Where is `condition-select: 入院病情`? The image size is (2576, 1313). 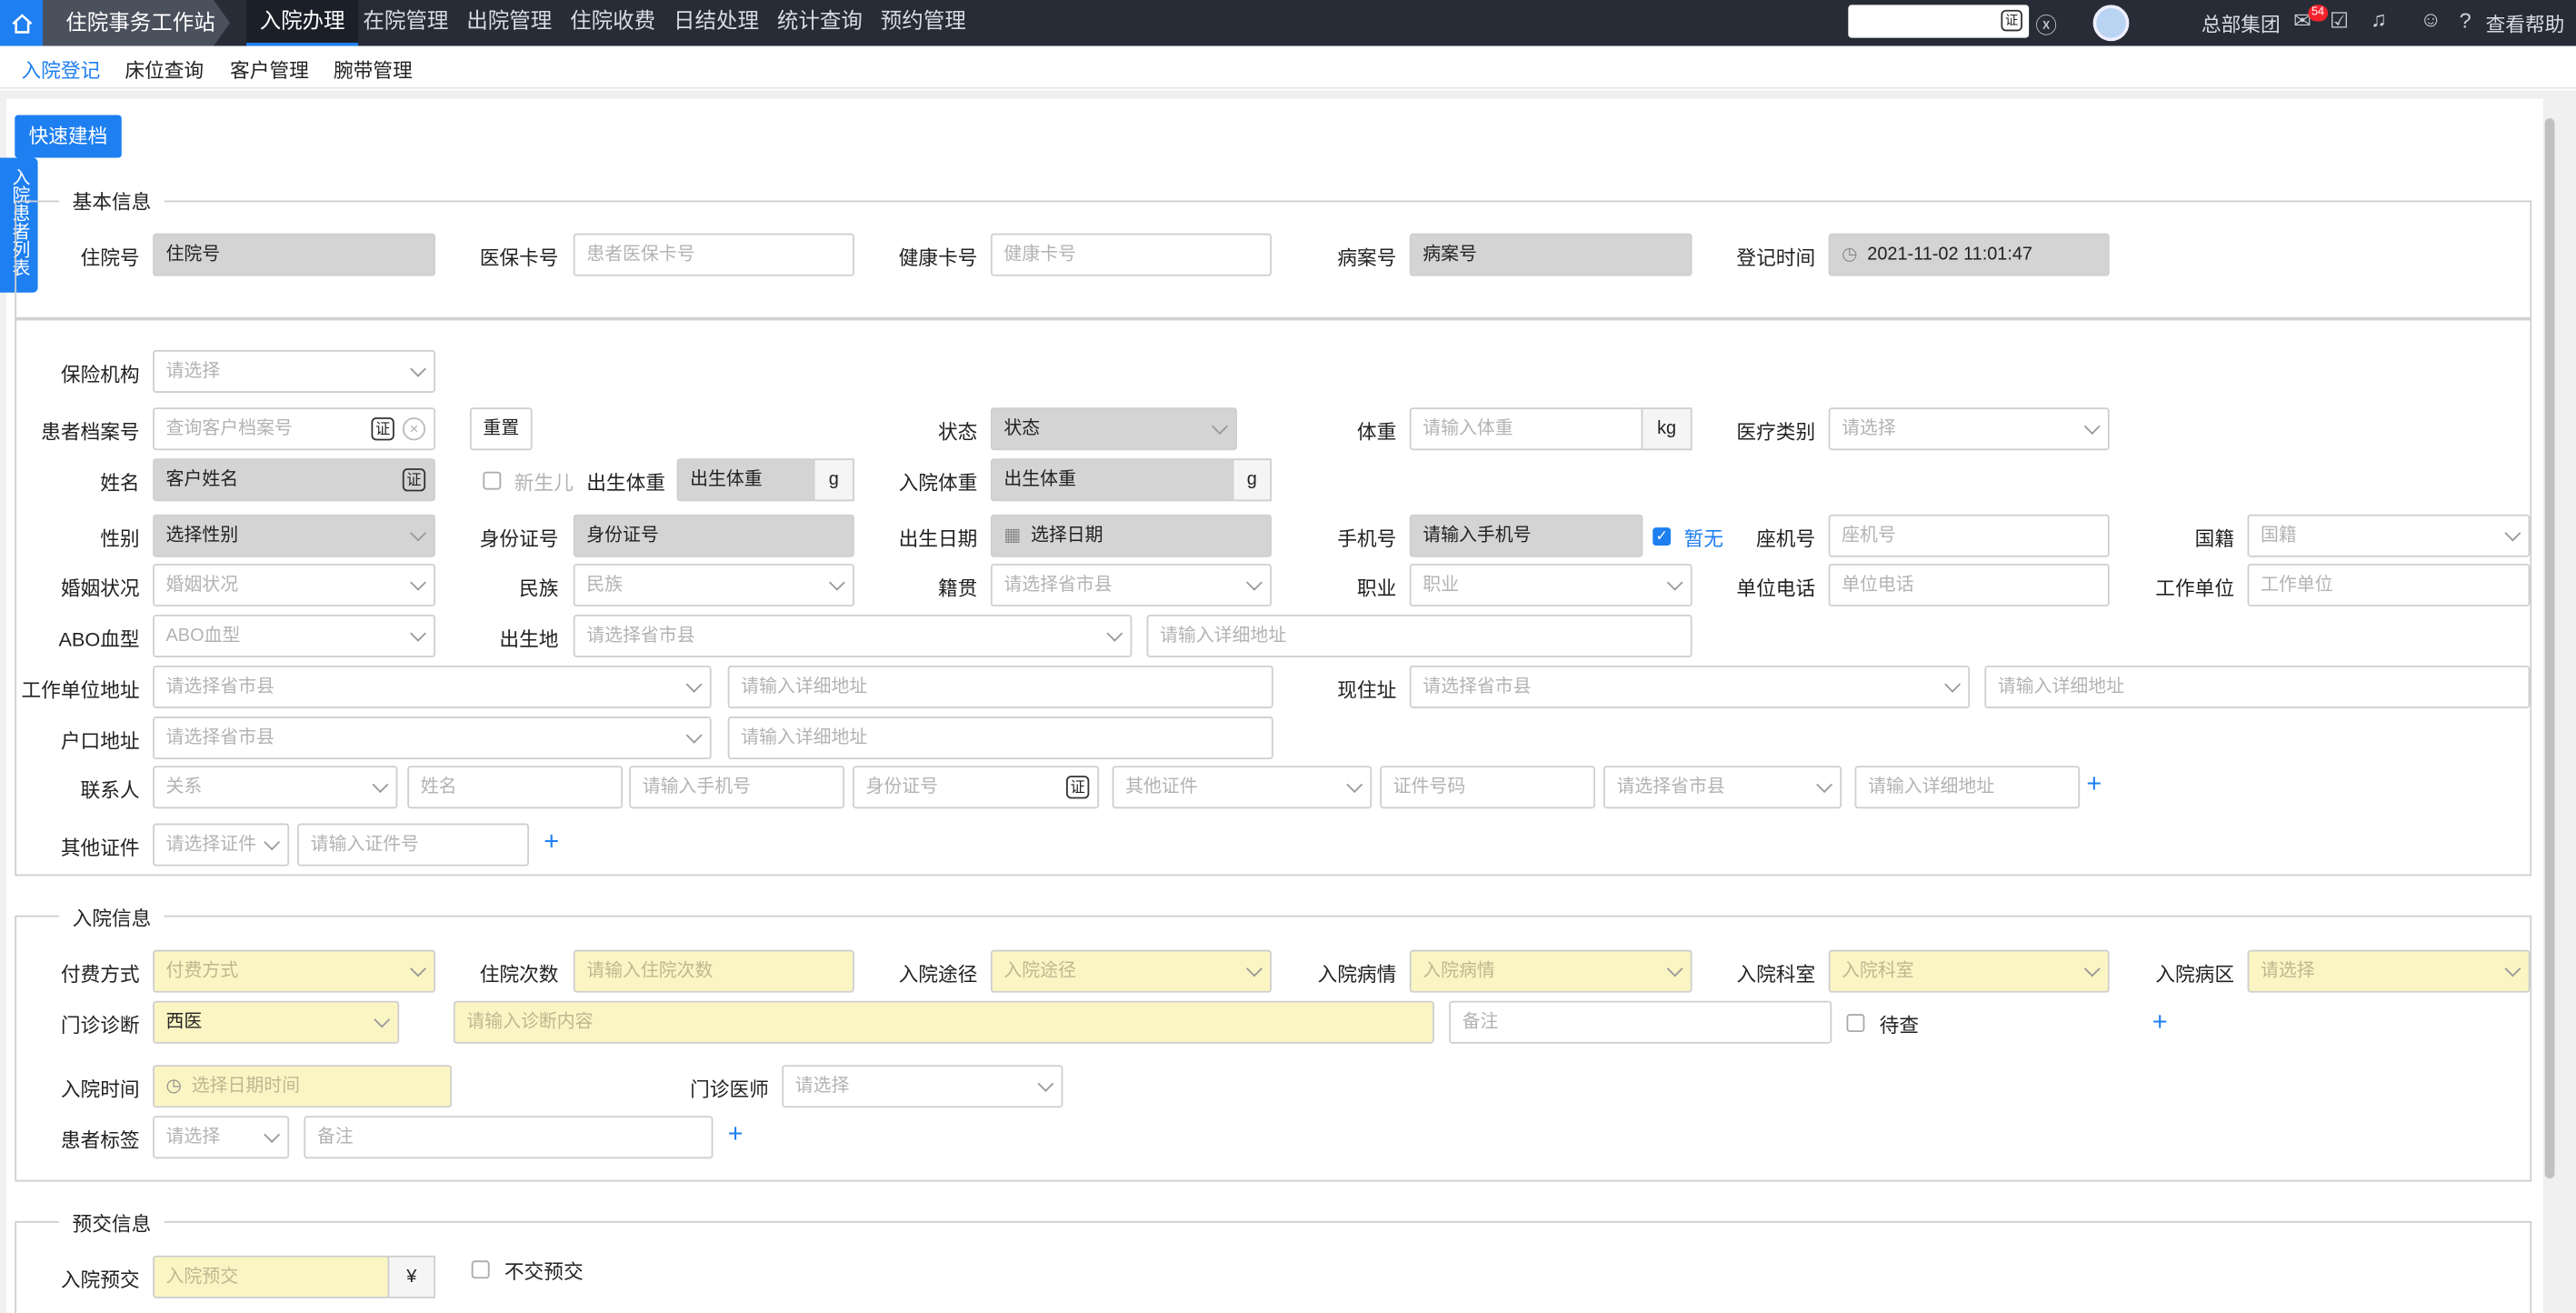
condition-select: 入院病情 is located at coordinates (1550, 971).